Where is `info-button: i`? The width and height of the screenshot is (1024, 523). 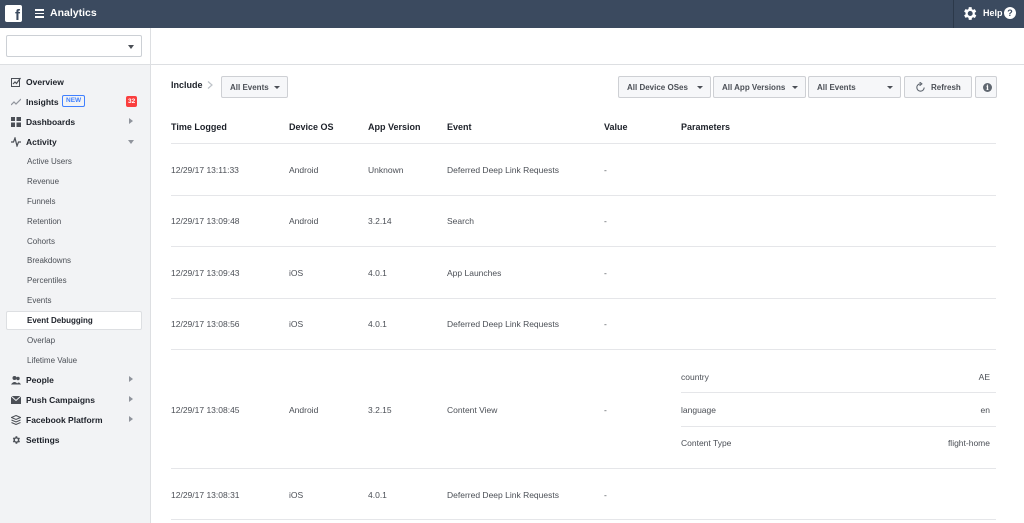 info-button: i is located at coordinates (986, 87).